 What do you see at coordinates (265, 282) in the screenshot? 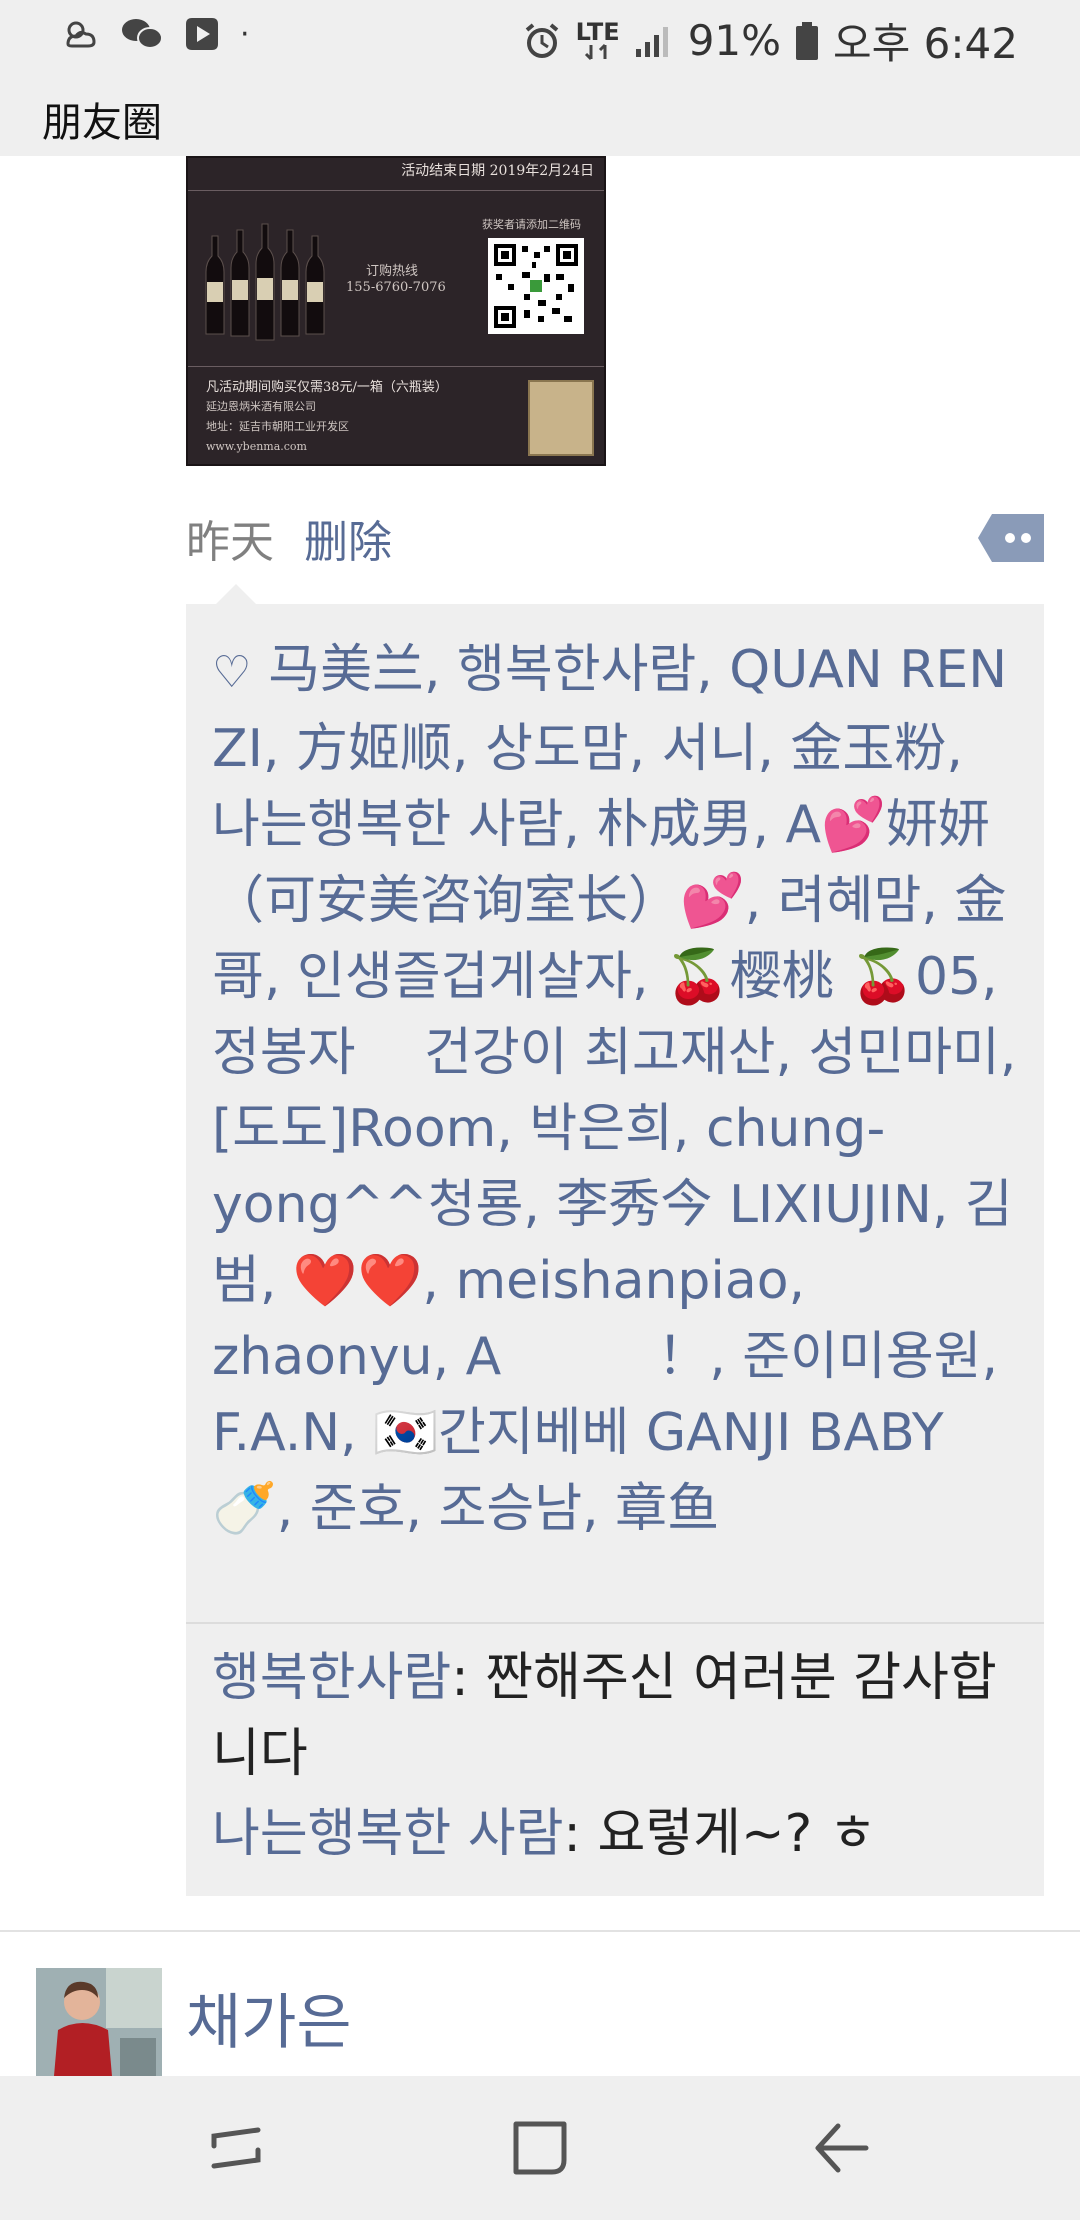
I see `beer-bottles-image` at bounding box center [265, 282].